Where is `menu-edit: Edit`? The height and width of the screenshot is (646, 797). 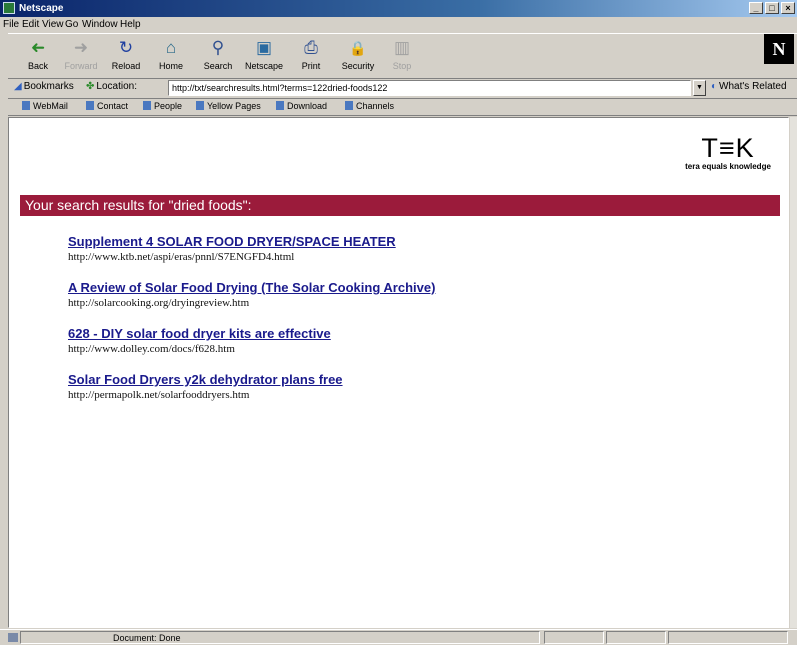 menu-edit: Edit is located at coordinates (30, 24).